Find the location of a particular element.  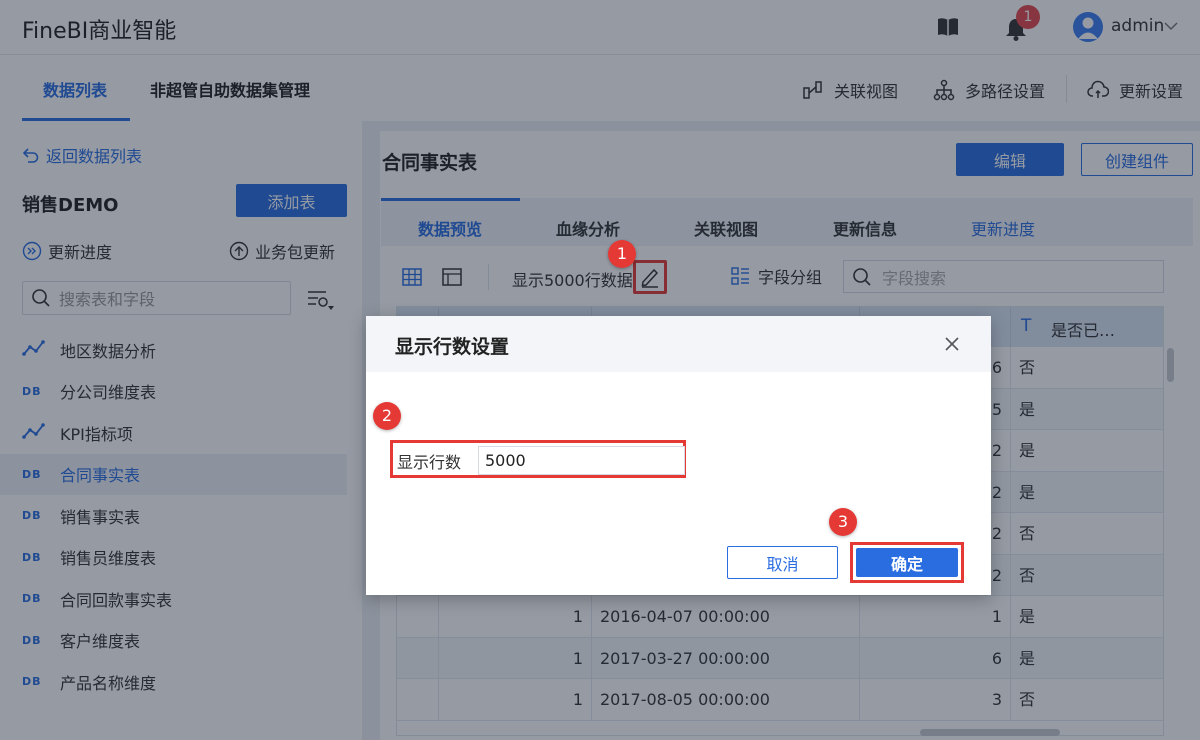

step-marker: 1 is located at coordinates (622, 254).